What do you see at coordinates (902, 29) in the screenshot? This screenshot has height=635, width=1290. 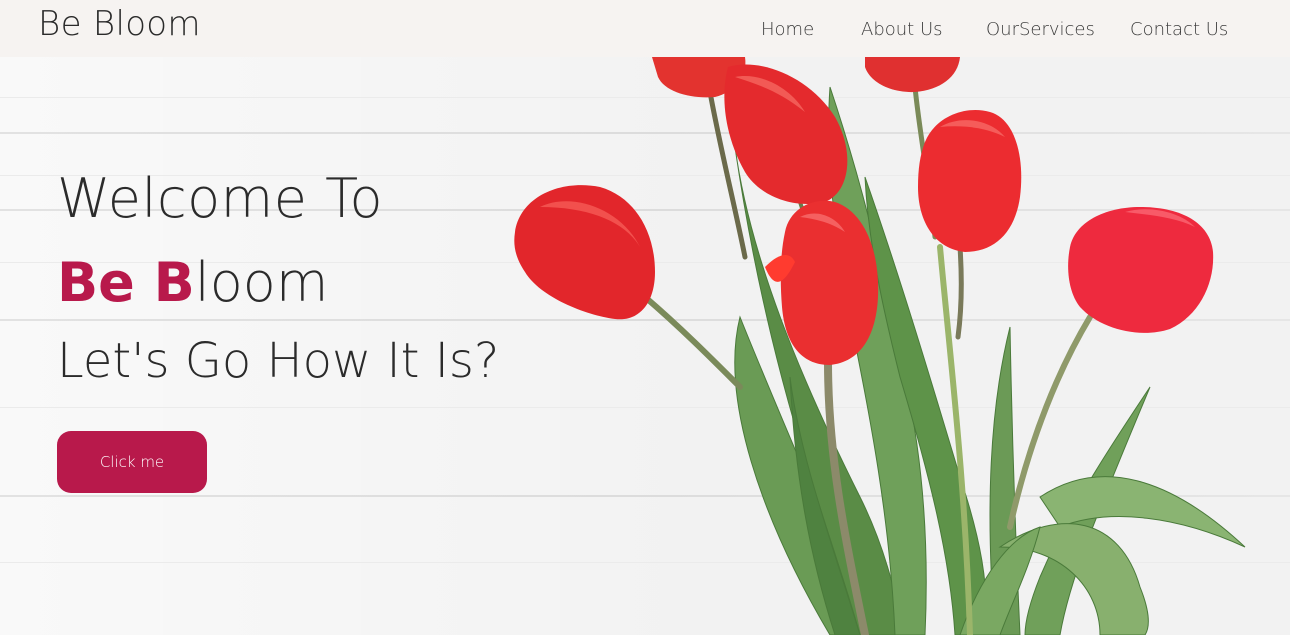 I see `nav-about-us: About Us` at bounding box center [902, 29].